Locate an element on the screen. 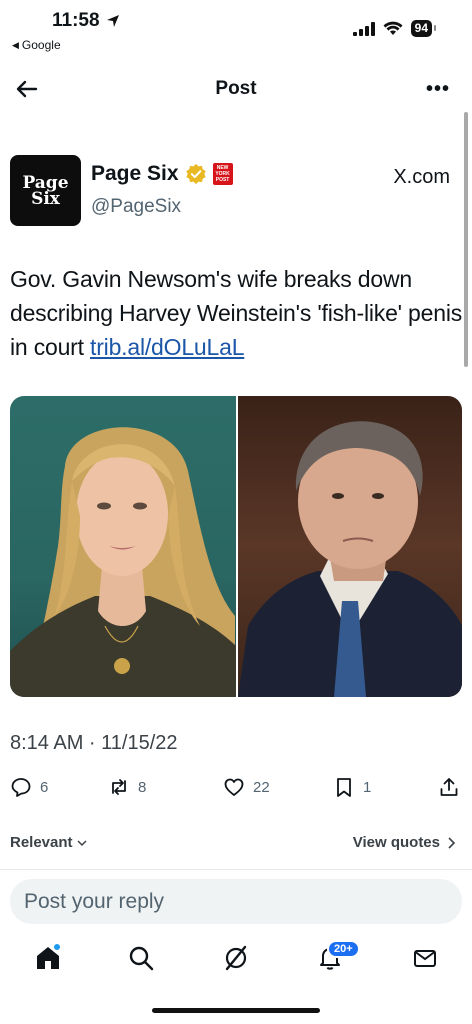 This screenshot has height=1024, width=472. like-button: 22 is located at coordinates (246, 787).